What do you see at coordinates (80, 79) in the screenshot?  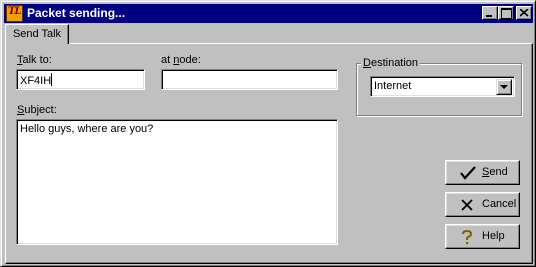 I see `talk-to-input: XF4IH` at bounding box center [80, 79].